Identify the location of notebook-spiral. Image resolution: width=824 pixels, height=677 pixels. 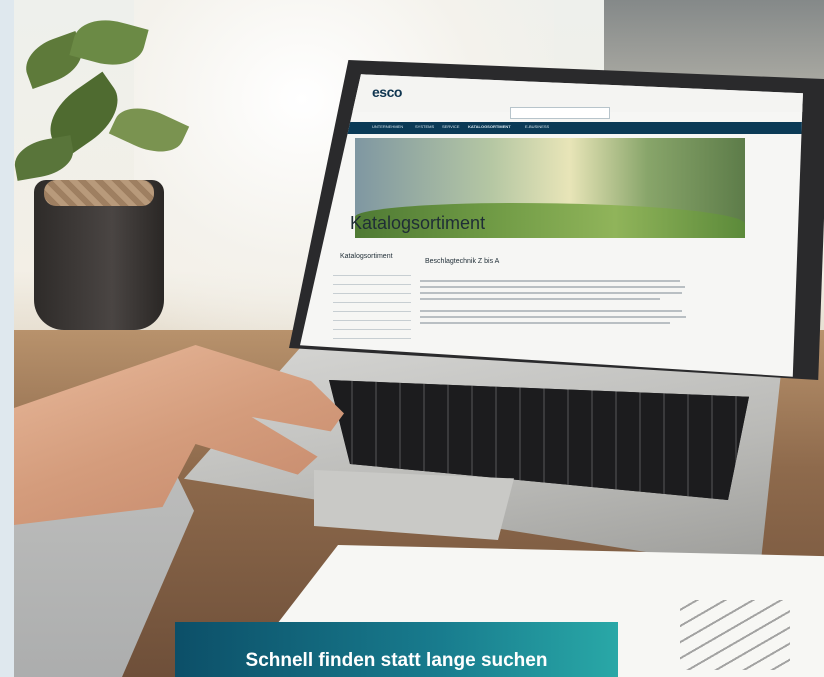
(735, 635).